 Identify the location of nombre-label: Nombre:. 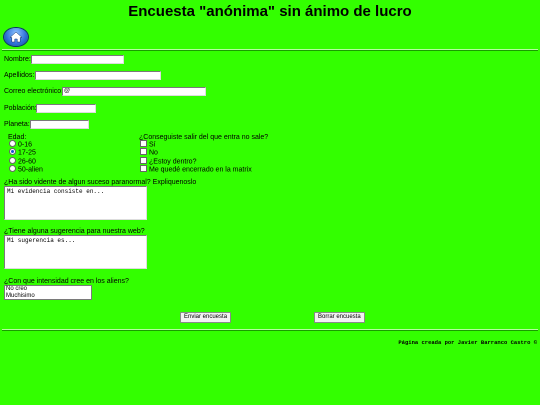
(17, 59).